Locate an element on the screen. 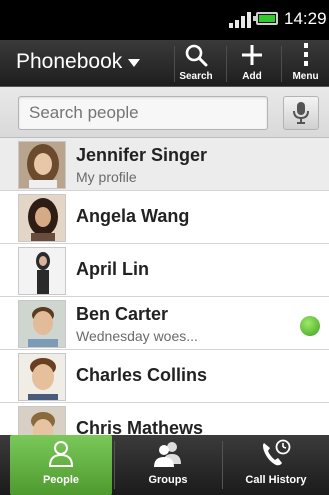 This screenshot has height=495, width=329. search-button-label: Search is located at coordinates (196, 76).